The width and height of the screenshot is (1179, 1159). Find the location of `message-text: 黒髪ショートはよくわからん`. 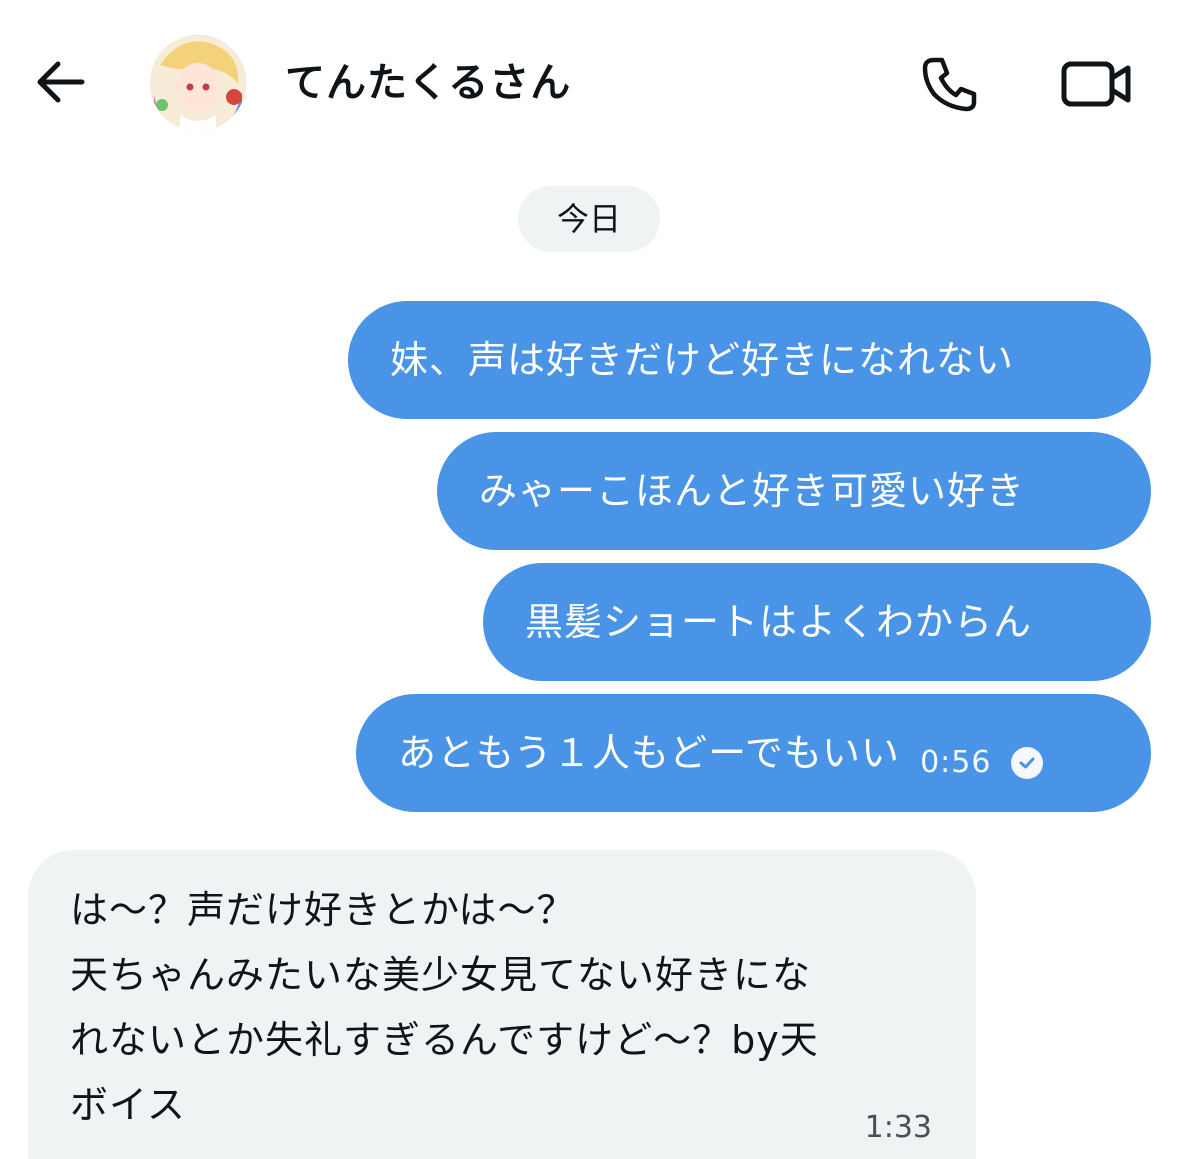

message-text: 黒髪ショートはよくわからん is located at coordinates (779, 622).